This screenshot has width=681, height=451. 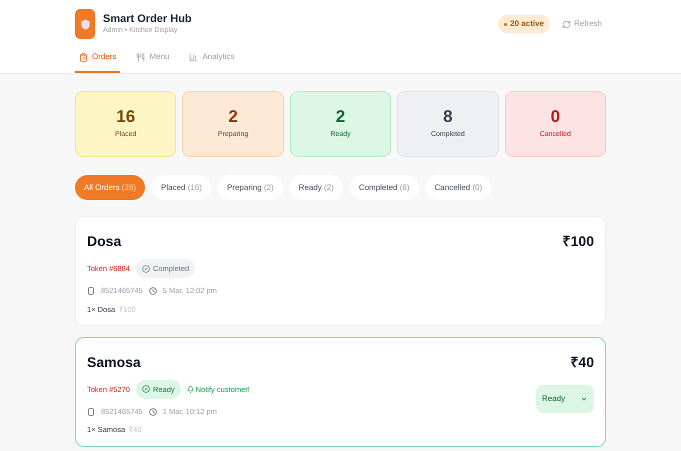 I want to click on filter-chip: Ready (2), so click(x=316, y=187).